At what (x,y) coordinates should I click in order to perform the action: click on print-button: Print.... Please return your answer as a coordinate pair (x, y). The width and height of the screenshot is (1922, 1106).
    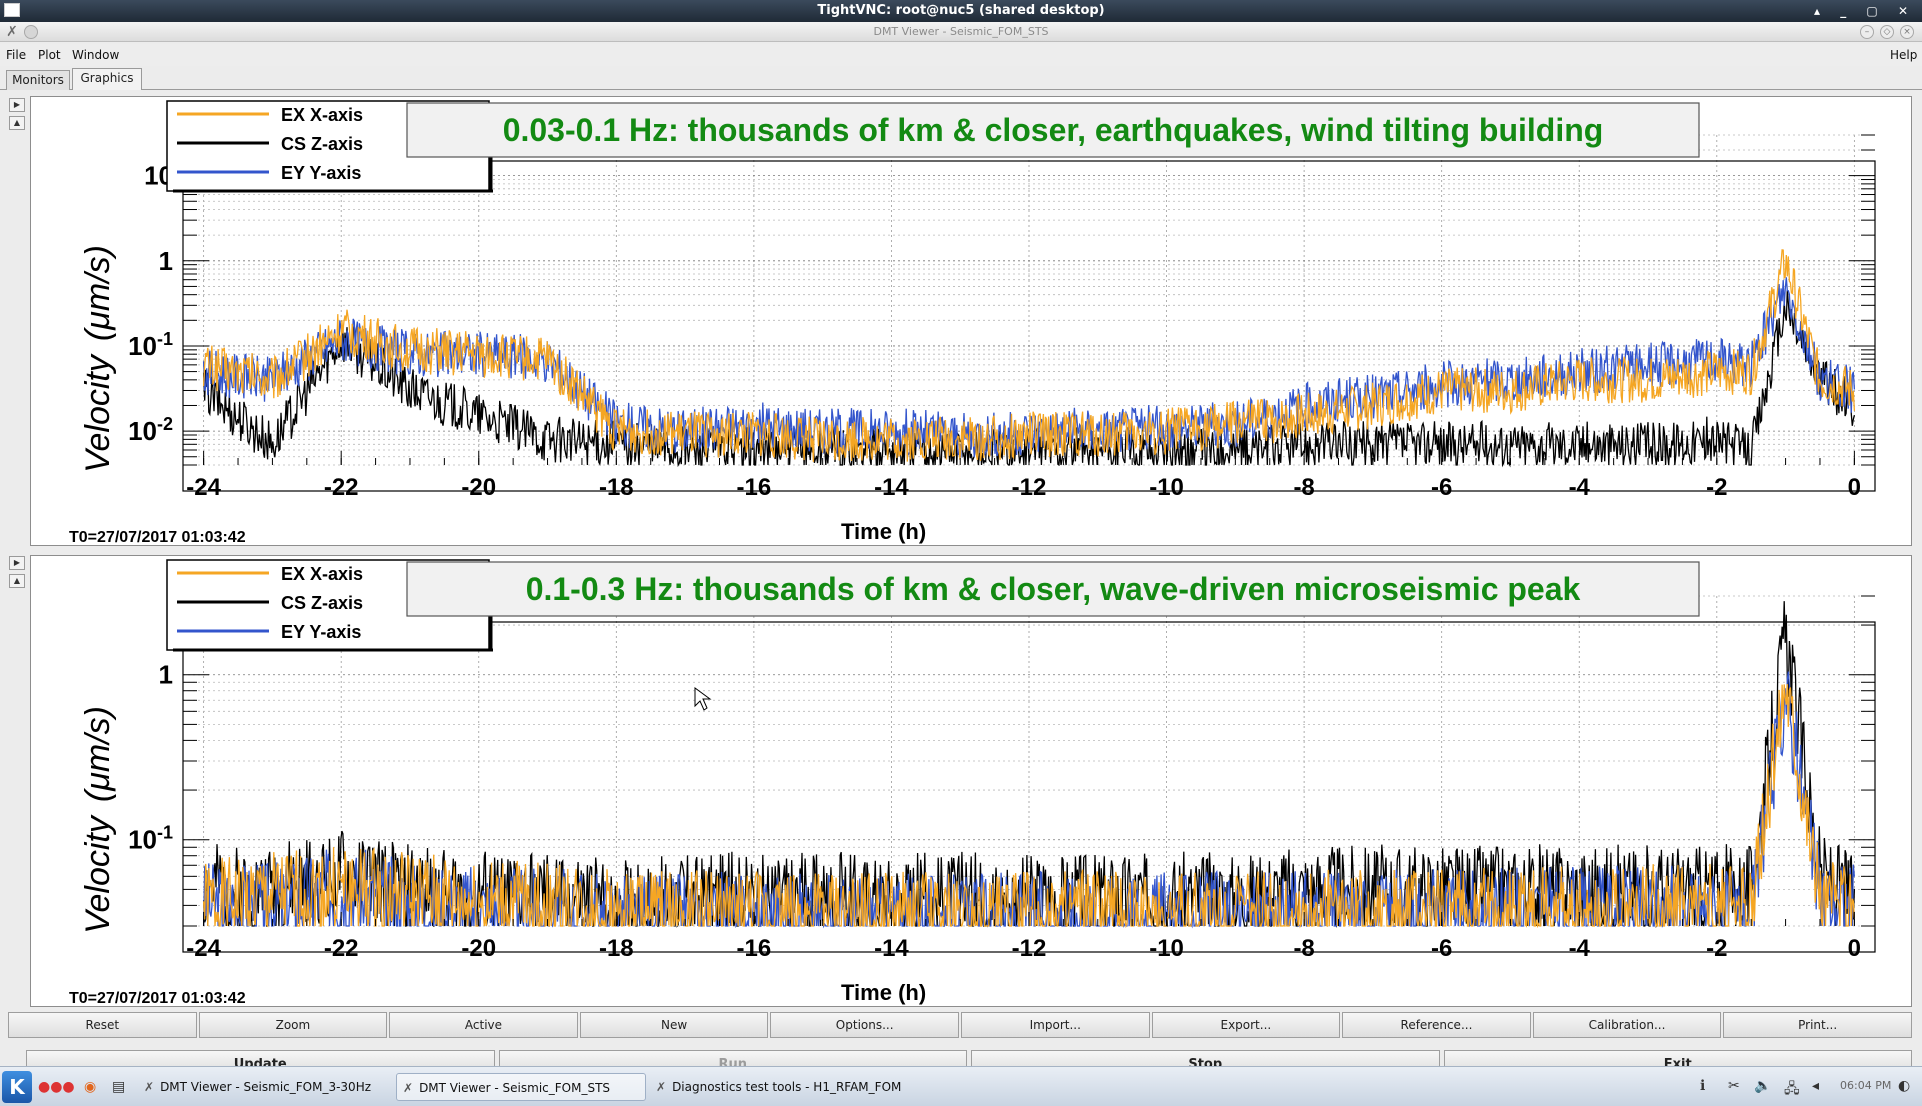
    Looking at the image, I should click on (1817, 1025).